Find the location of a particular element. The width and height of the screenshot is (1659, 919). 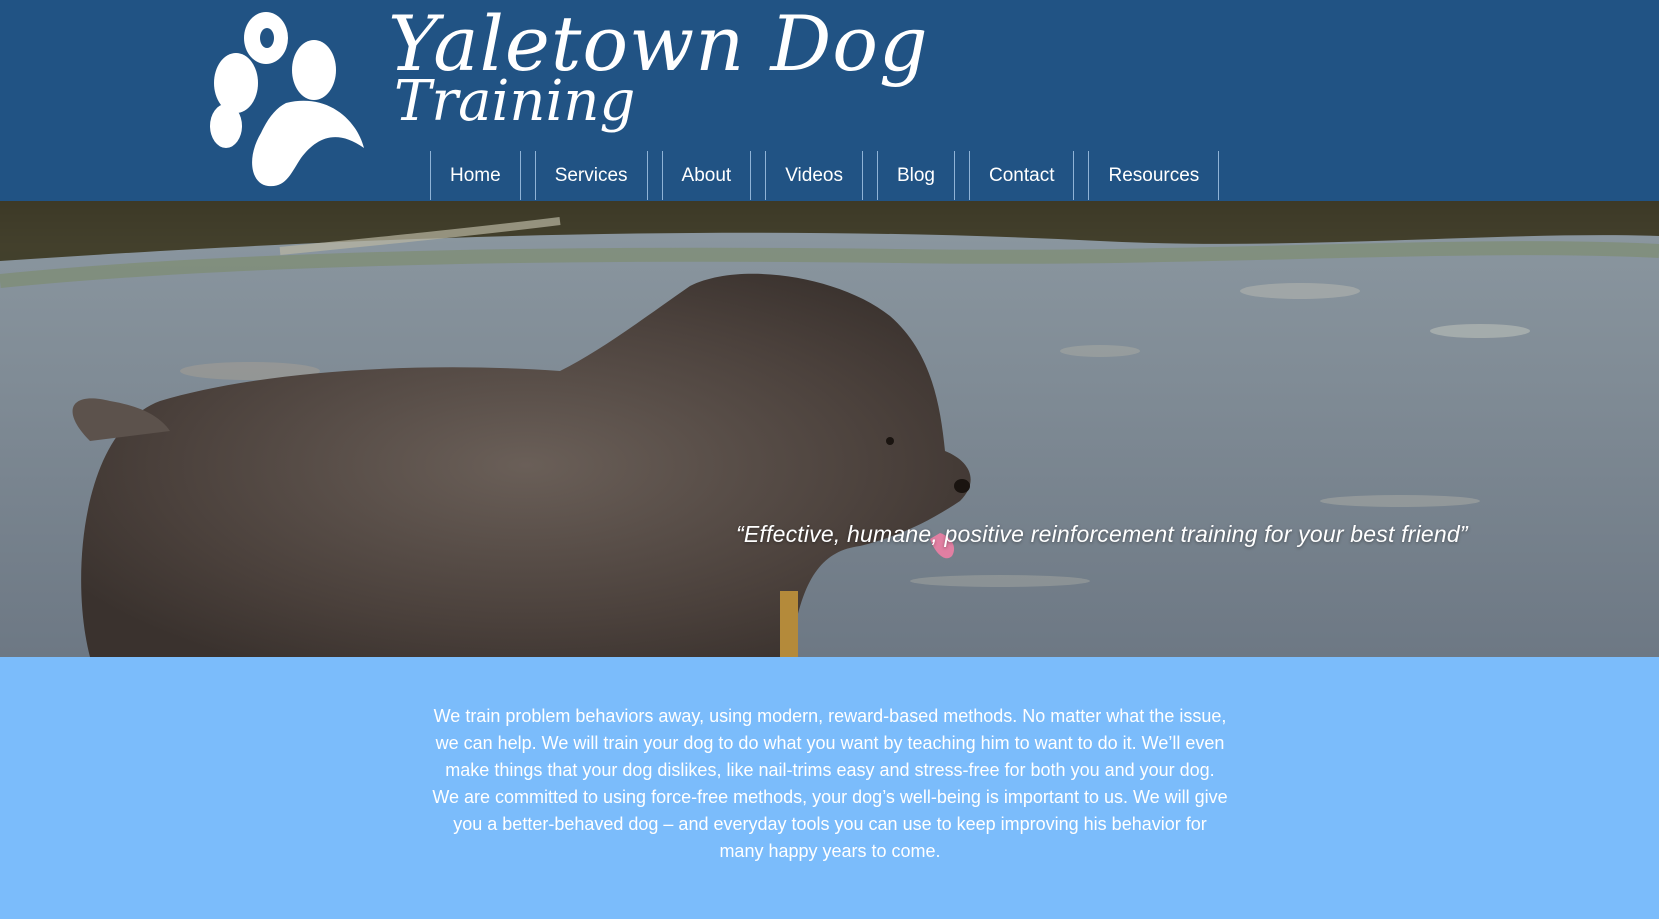

nav-item-home: Home is located at coordinates (475, 175).